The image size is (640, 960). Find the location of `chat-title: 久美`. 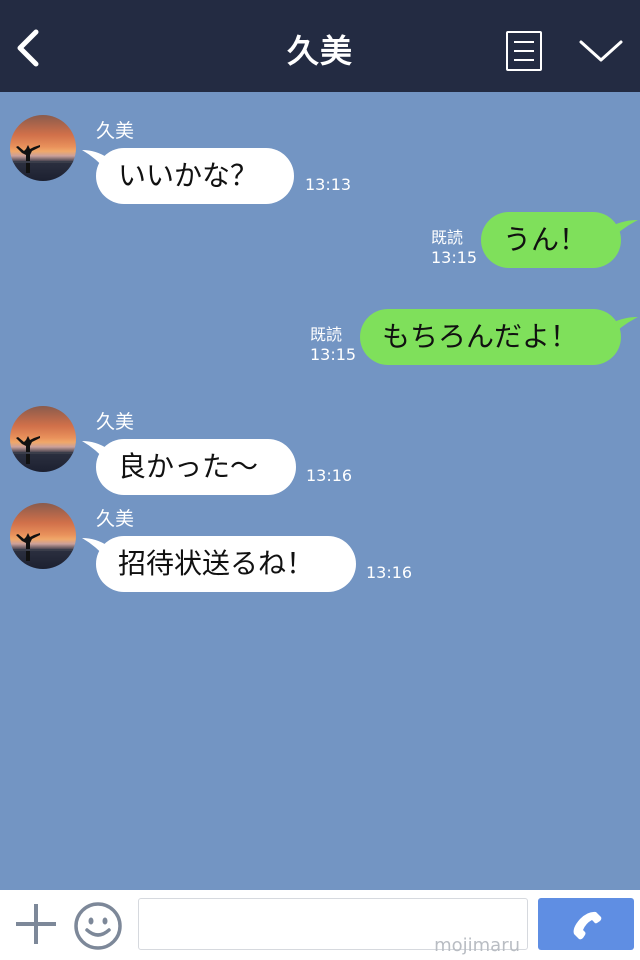

chat-title: 久美 is located at coordinates (319, 51).